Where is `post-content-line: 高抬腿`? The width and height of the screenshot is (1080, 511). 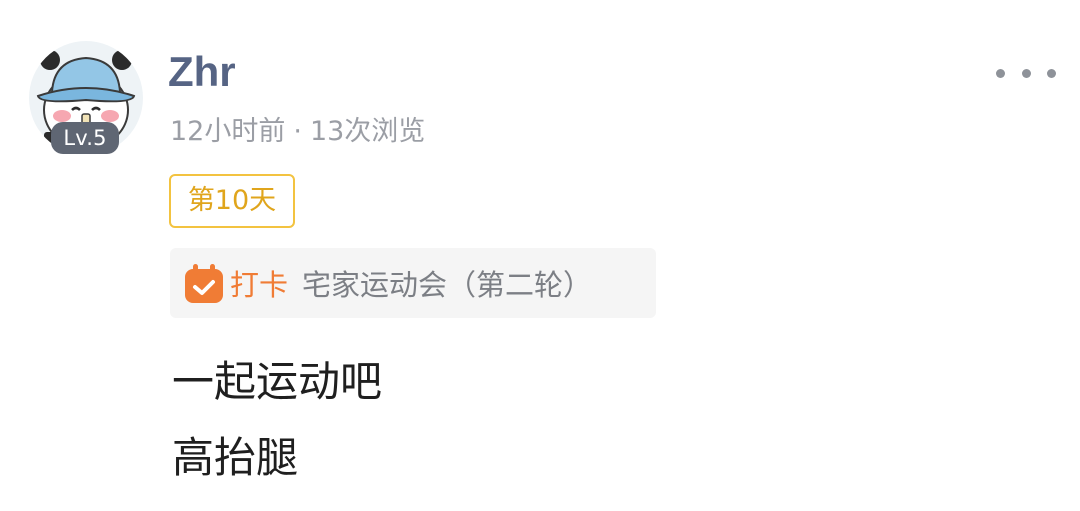
post-content-line: 高抬腿 is located at coordinates (235, 457).